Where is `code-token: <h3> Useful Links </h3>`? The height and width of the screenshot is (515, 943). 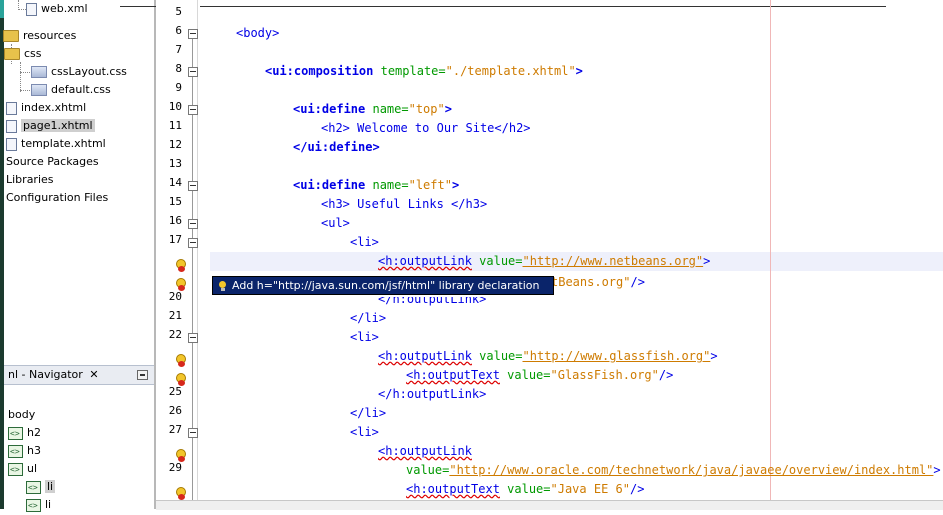 code-token: <h3> Useful Links </h3> is located at coordinates (404, 204).